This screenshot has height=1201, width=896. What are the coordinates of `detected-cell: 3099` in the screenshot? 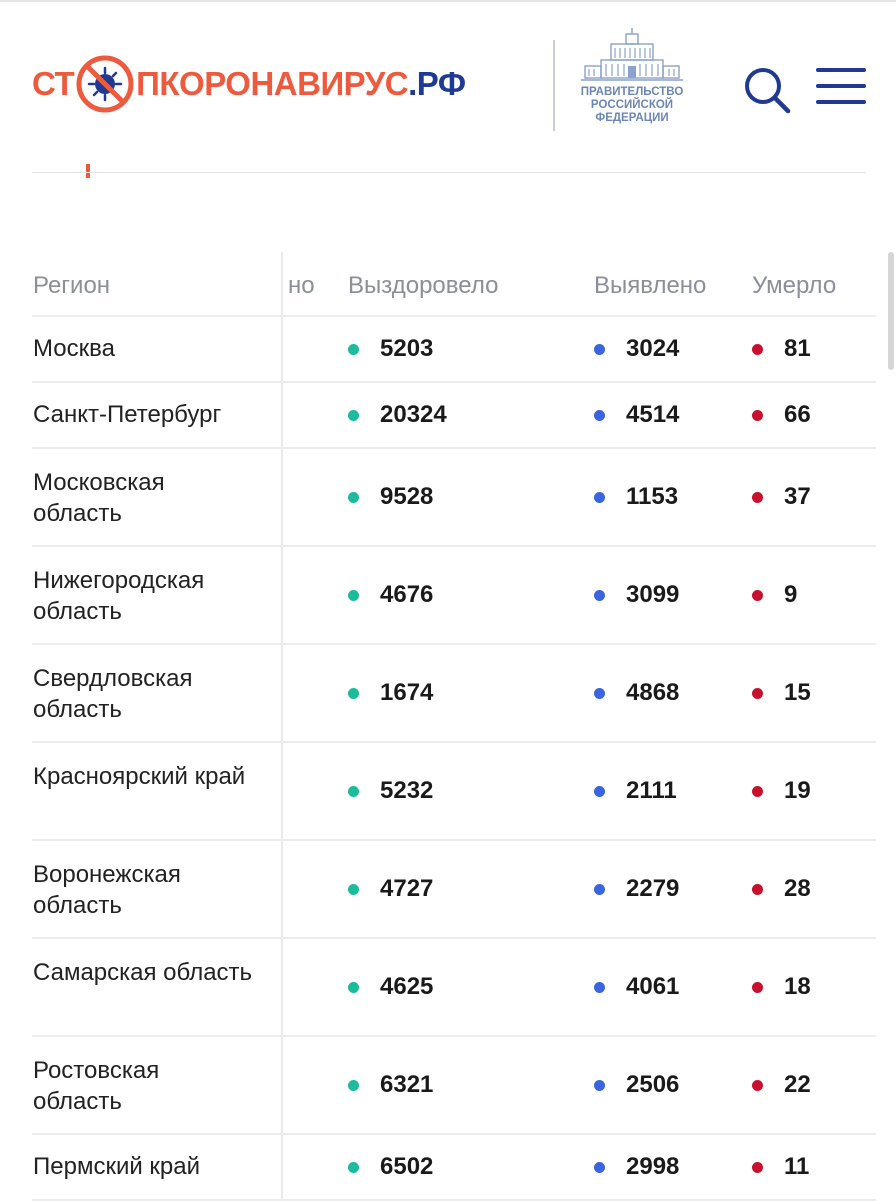 It's located at (636, 595).